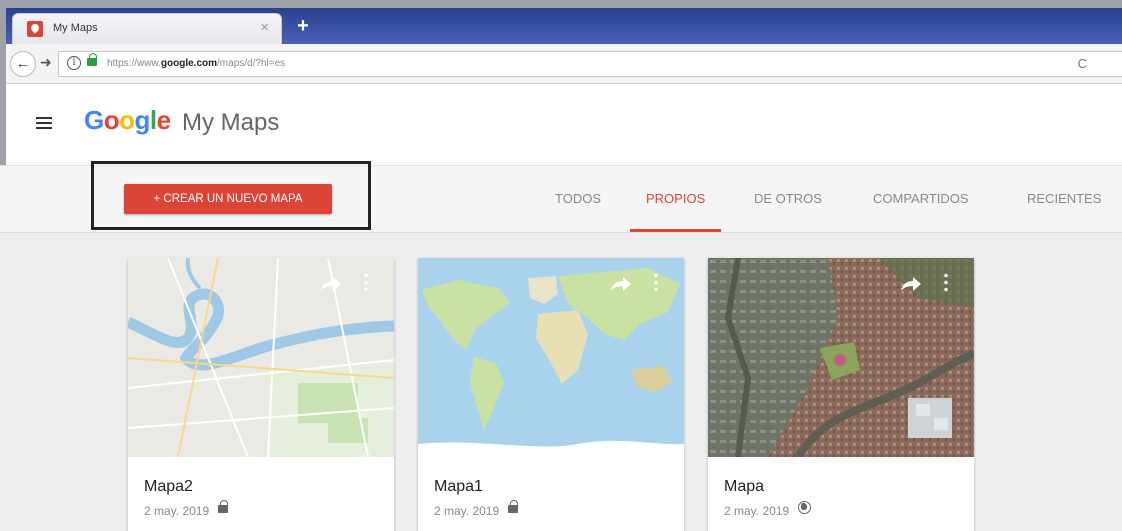  Describe the element at coordinates (74, 63) in the screenshot. I see `info-icon: i` at that location.